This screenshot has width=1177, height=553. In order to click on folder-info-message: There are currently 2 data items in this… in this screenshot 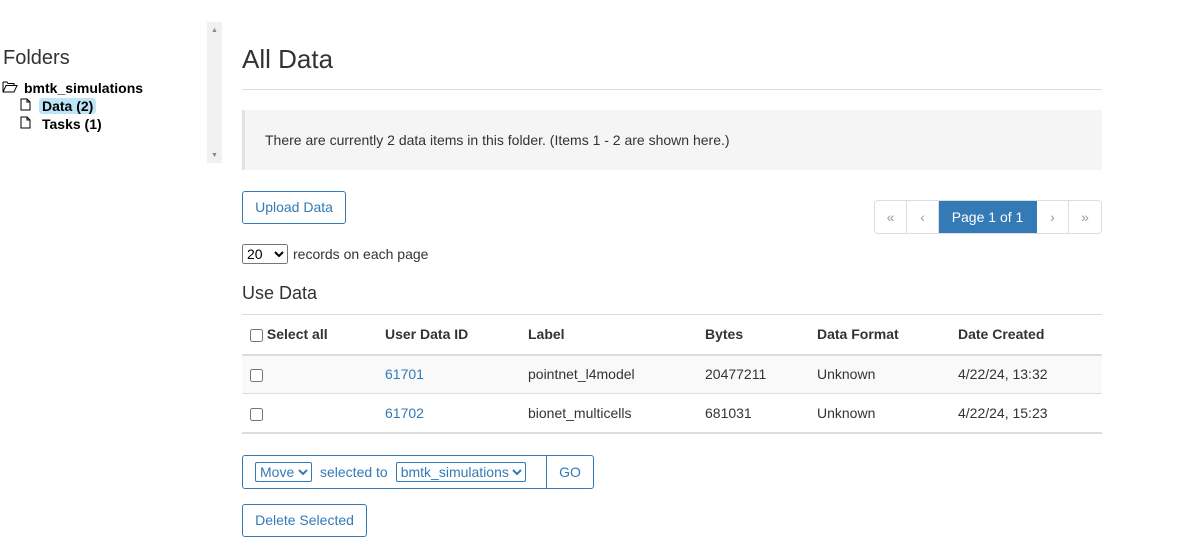, I will do `click(672, 140)`.